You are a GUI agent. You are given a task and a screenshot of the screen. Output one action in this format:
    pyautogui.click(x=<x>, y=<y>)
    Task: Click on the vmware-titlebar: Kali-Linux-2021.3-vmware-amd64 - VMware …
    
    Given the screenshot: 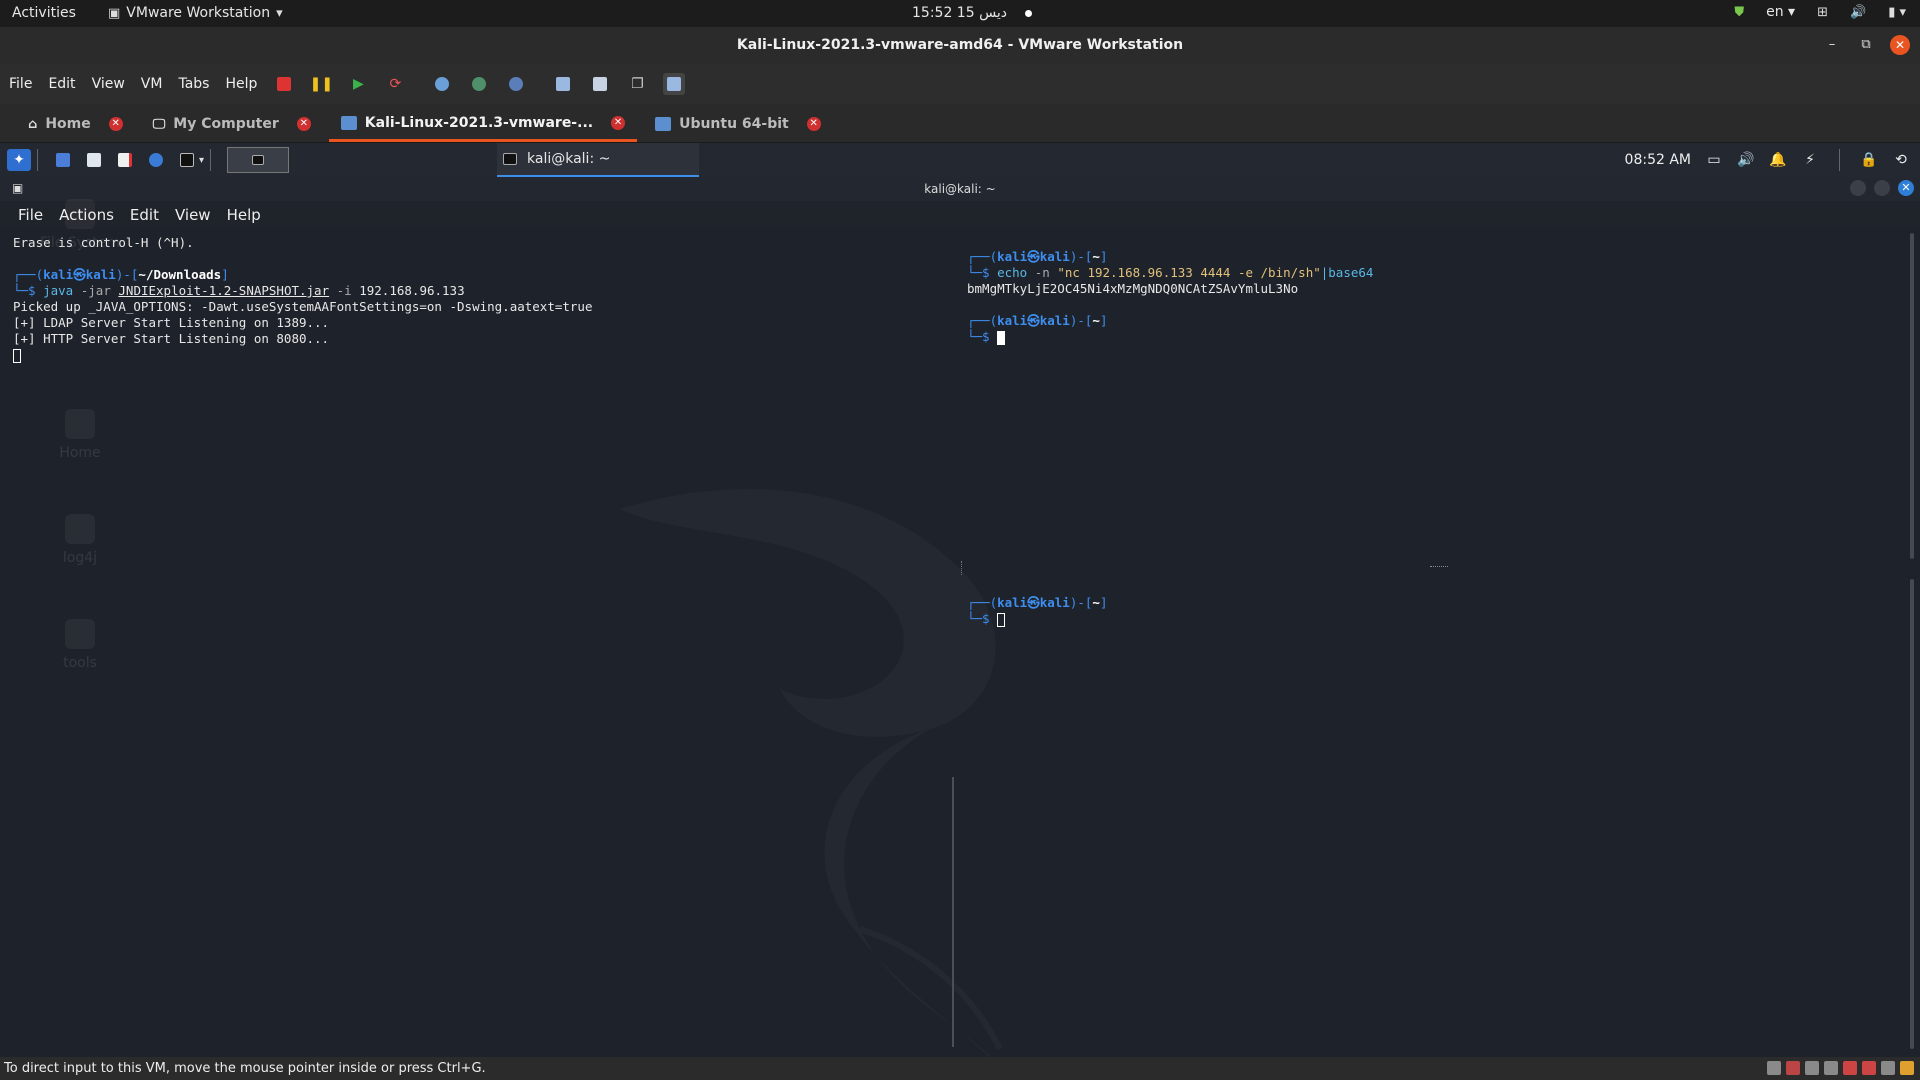 What is the action you would take?
    pyautogui.click(x=960, y=45)
    